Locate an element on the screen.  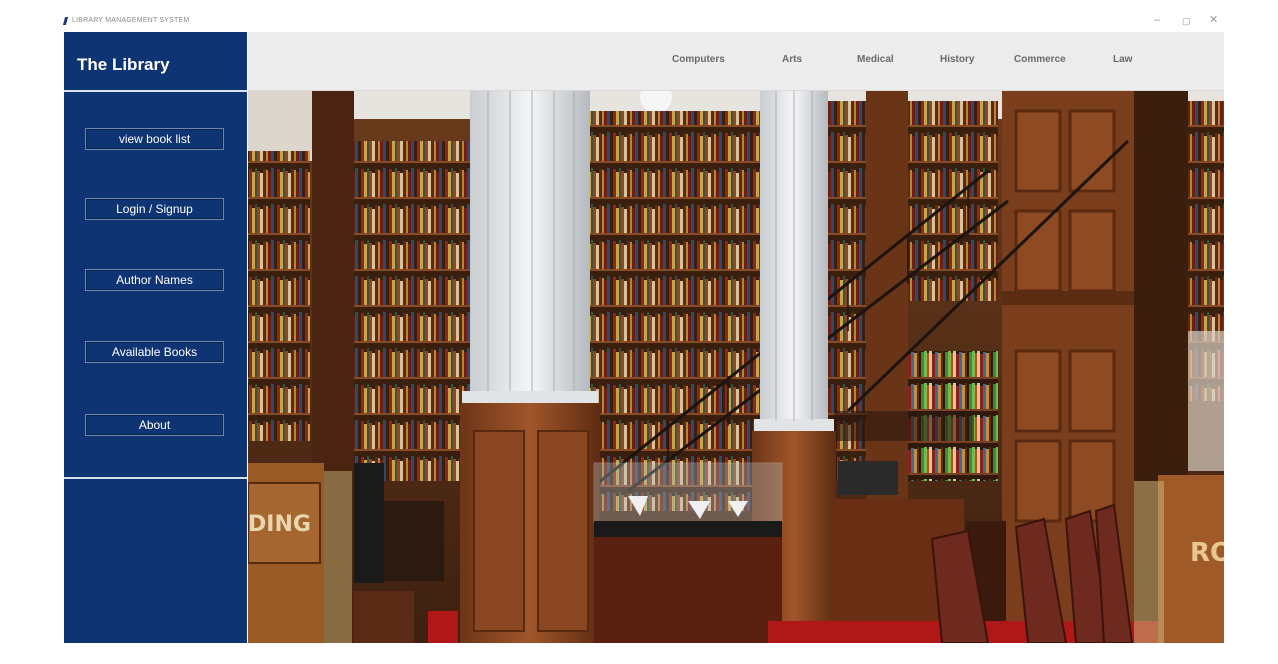
app-title: The Library is located at coordinates (123, 64).